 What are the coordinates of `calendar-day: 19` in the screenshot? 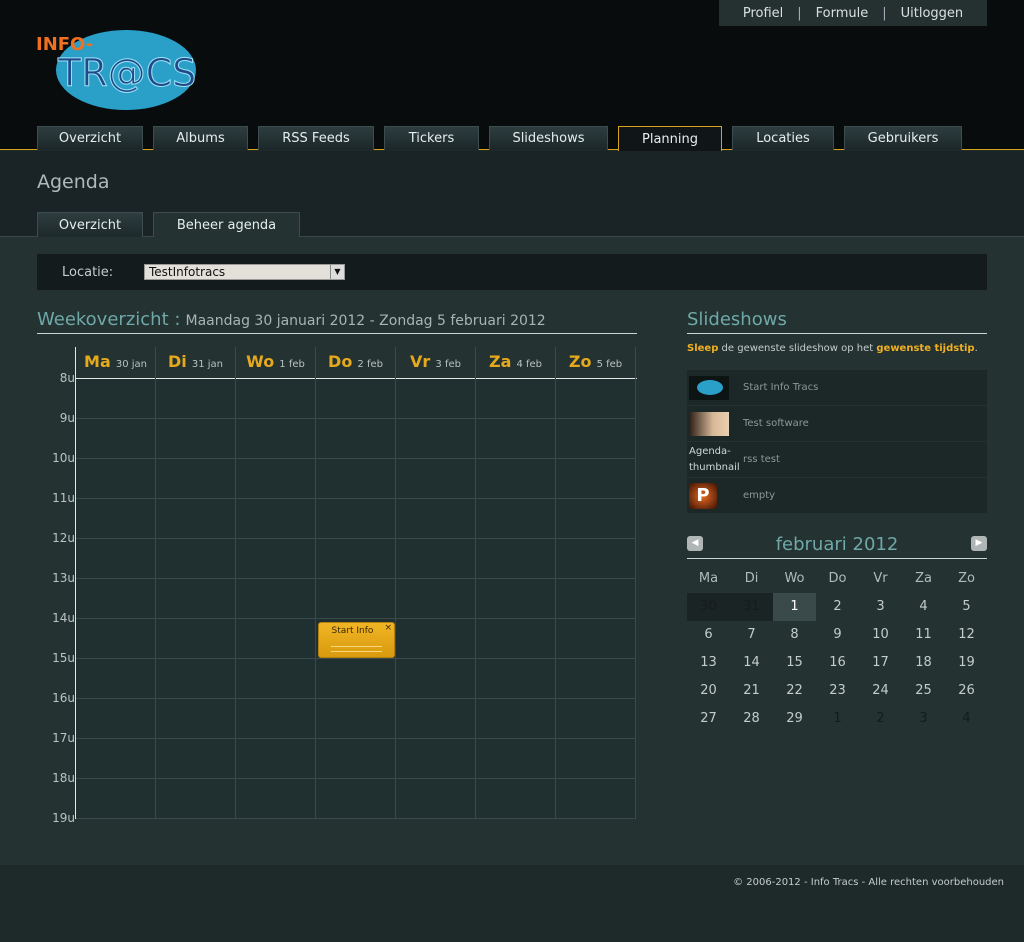 It's located at (966, 663).